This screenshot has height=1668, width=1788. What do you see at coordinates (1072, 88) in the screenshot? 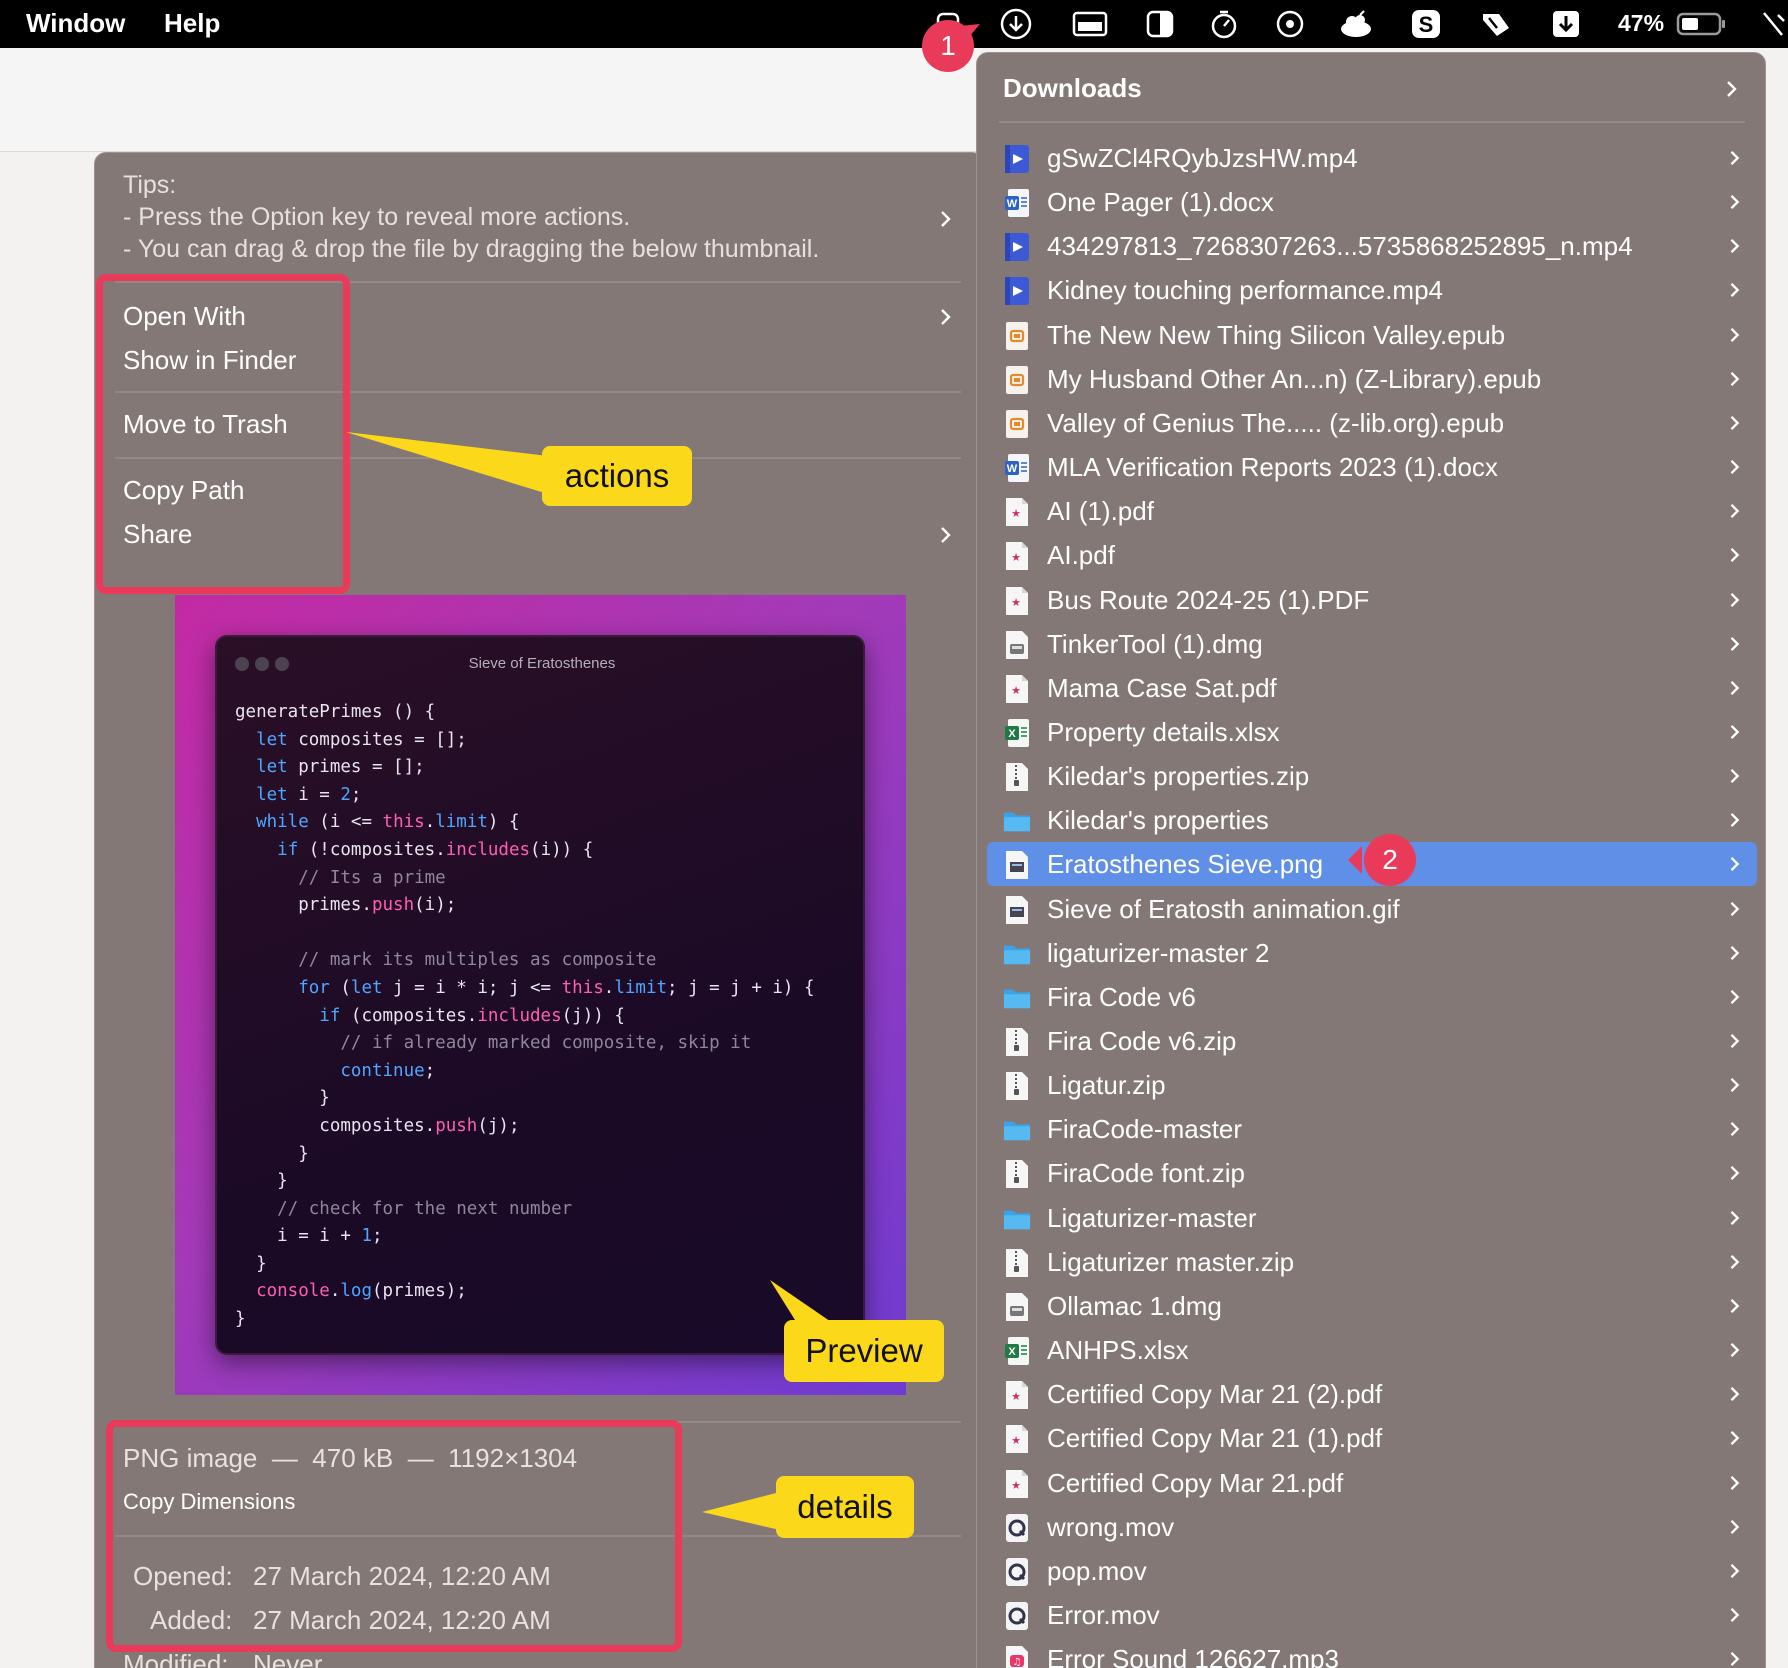
I see `downloads-header: Downloads` at bounding box center [1072, 88].